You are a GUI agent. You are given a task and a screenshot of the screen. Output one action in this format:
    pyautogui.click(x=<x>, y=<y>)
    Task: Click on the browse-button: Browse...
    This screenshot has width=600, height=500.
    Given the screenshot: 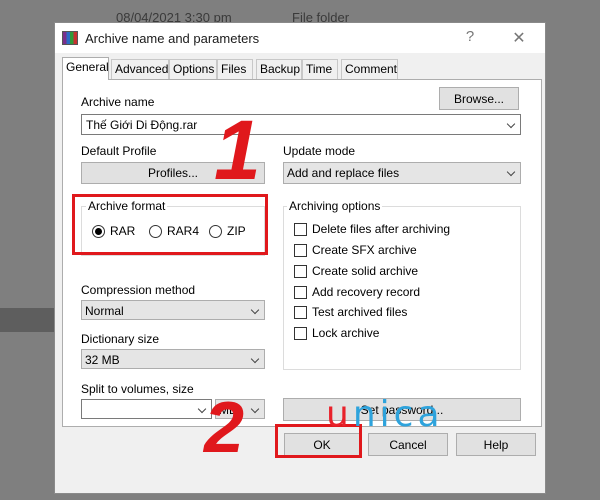 What is the action you would take?
    pyautogui.click(x=479, y=98)
    